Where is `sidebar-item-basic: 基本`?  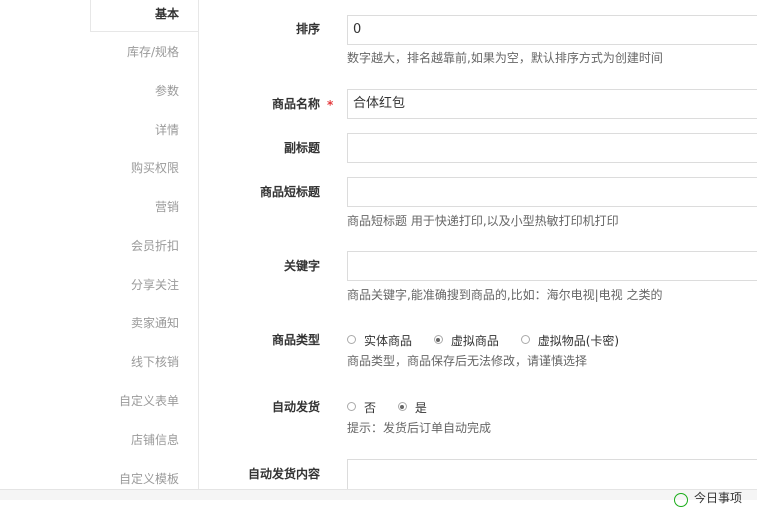
sidebar-item-basic: 基本 is located at coordinates (167, 14).